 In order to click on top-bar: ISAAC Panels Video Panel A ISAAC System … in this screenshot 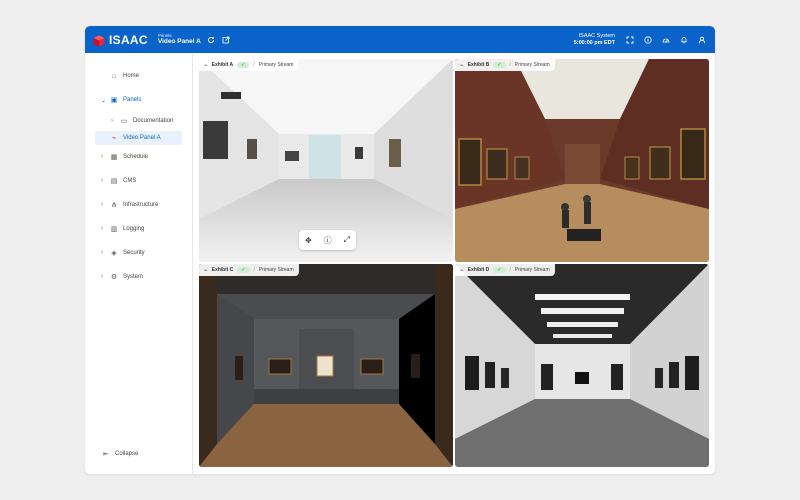, I will do `click(400, 39)`.